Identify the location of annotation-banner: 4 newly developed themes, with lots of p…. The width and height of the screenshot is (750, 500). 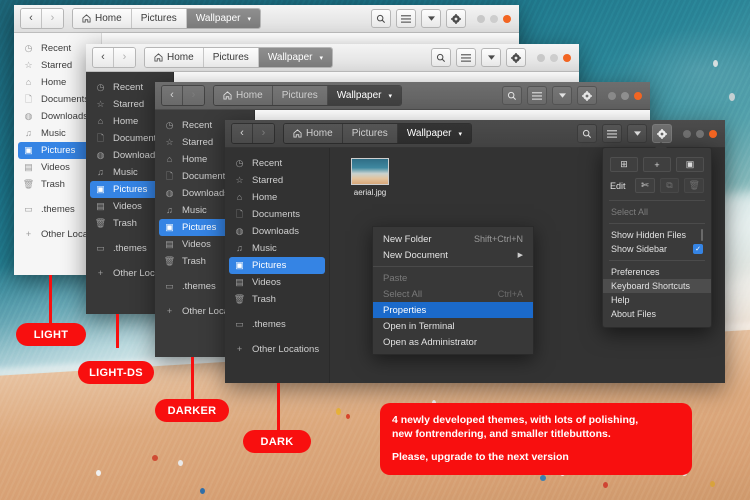
(536, 439).